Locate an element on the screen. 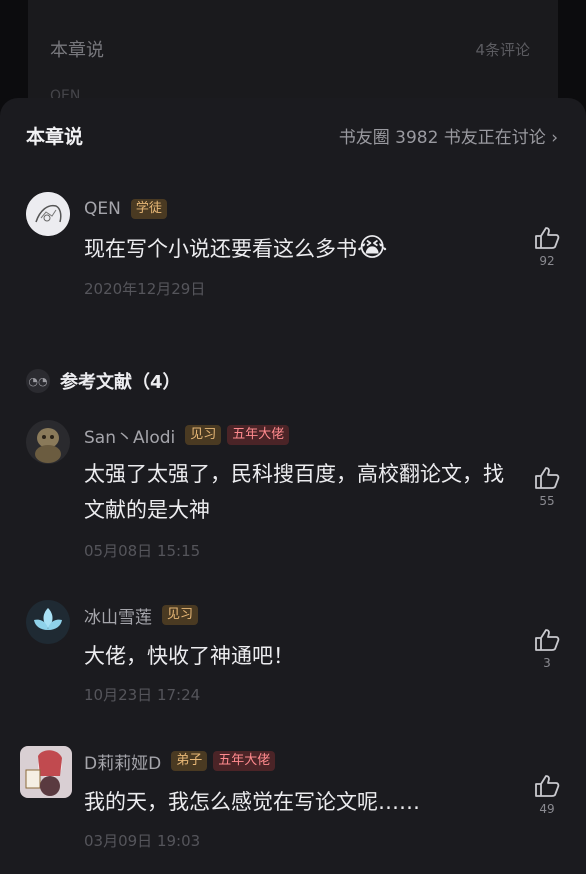 The height and width of the screenshot is (874, 586). like-button: 92 is located at coordinates (547, 247).